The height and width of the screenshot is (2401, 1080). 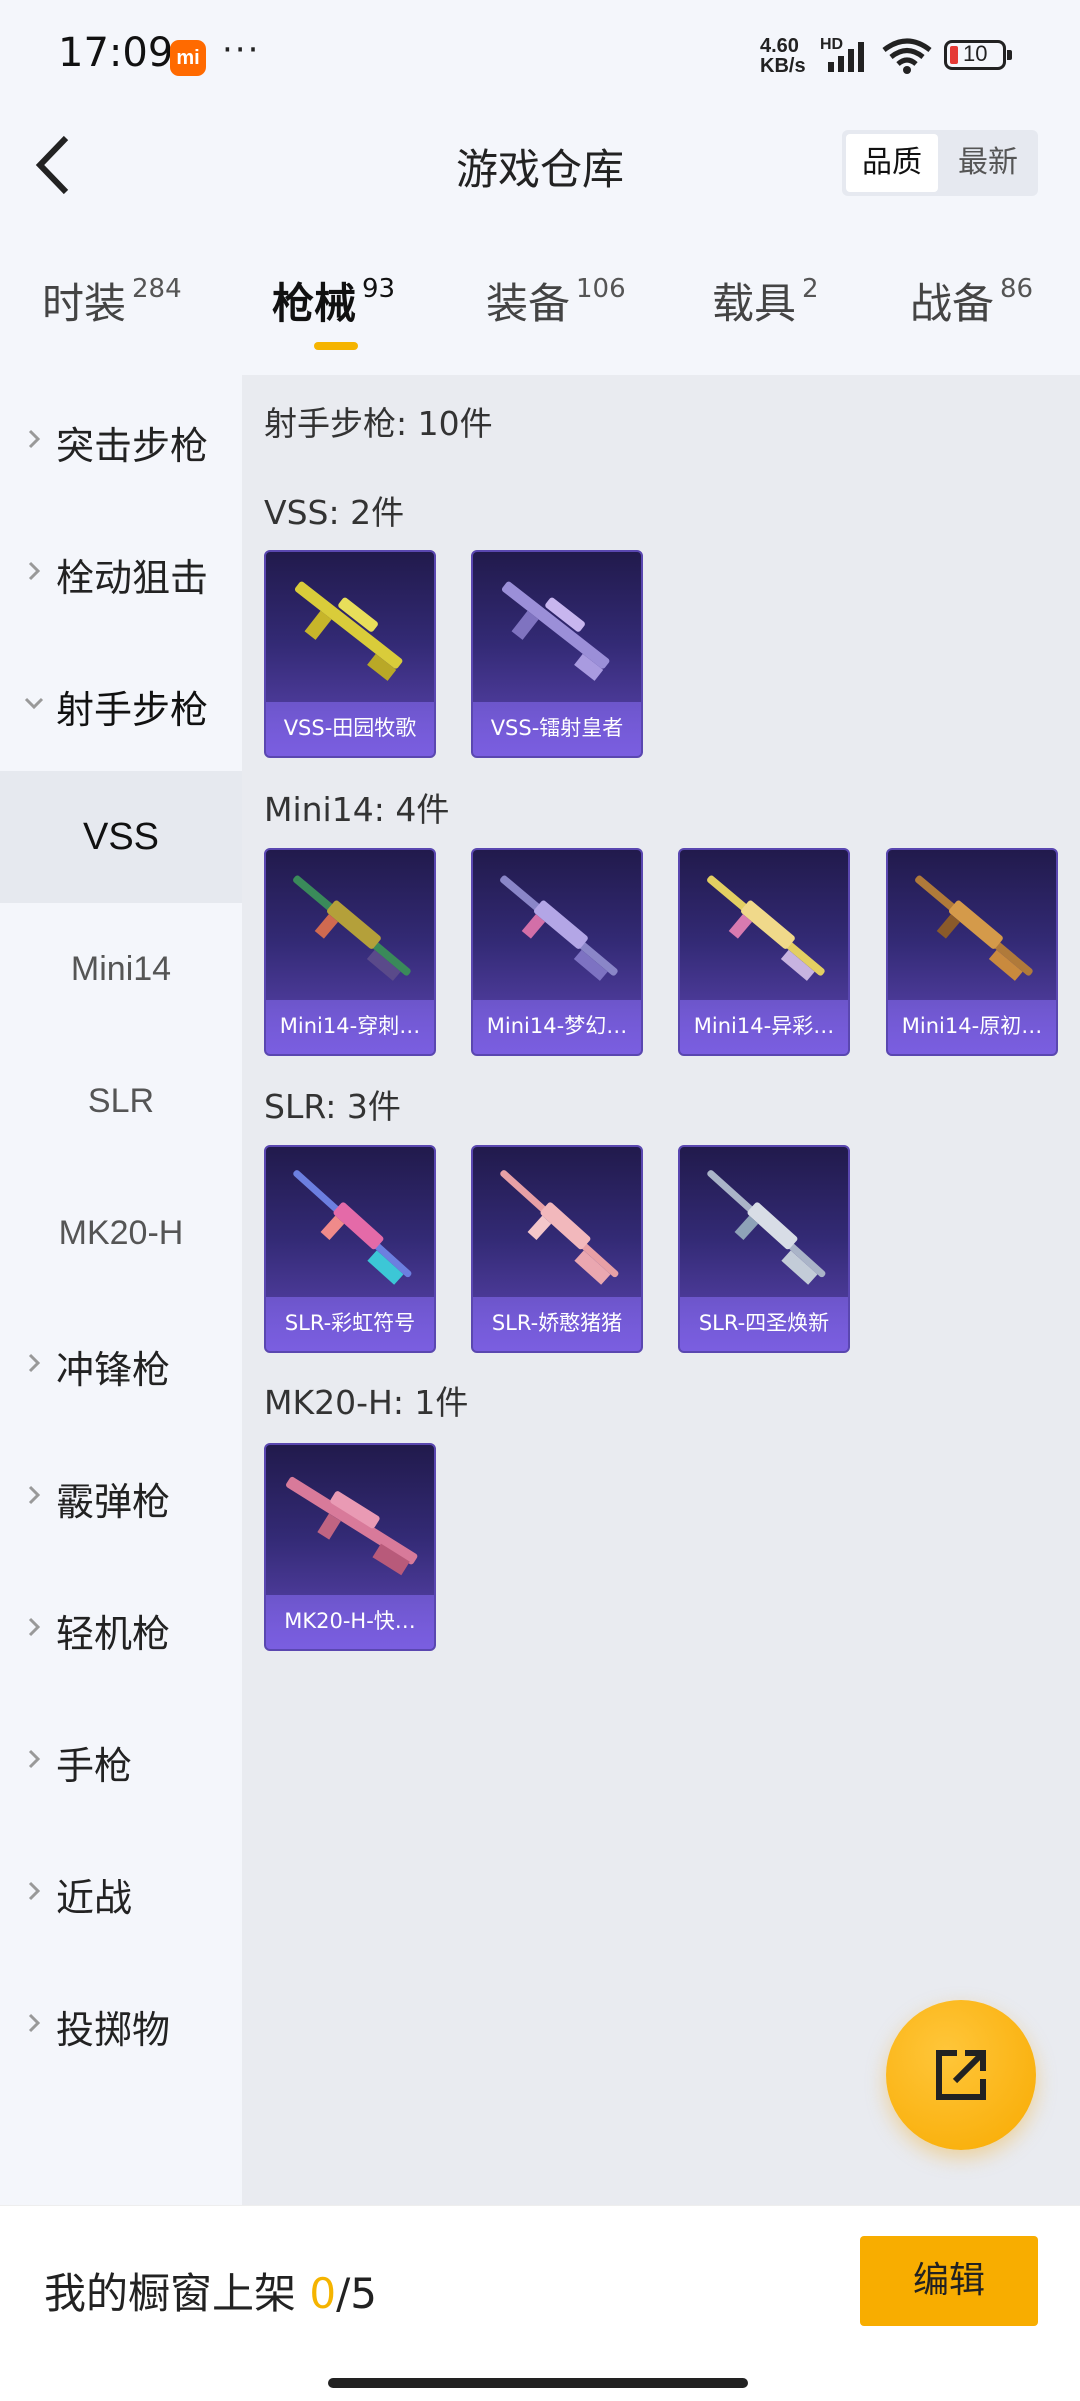 I want to click on tab-supplies: 战备 86, so click(x=971, y=300).